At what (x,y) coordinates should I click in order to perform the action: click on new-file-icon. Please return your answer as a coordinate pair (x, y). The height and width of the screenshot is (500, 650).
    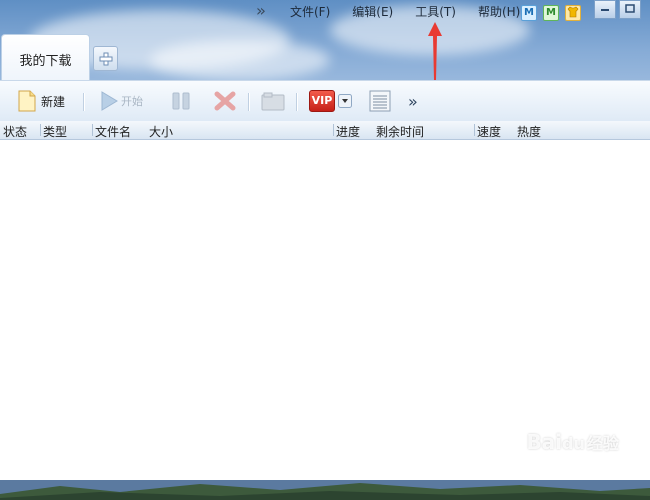
    Looking at the image, I should click on (27, 101).